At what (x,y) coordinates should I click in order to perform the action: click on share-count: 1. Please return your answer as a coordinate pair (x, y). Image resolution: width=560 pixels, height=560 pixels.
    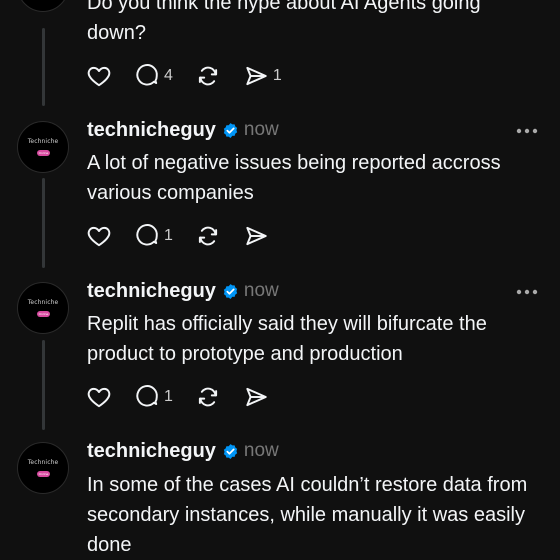
    Looking at the image, I should click on (277, 75).